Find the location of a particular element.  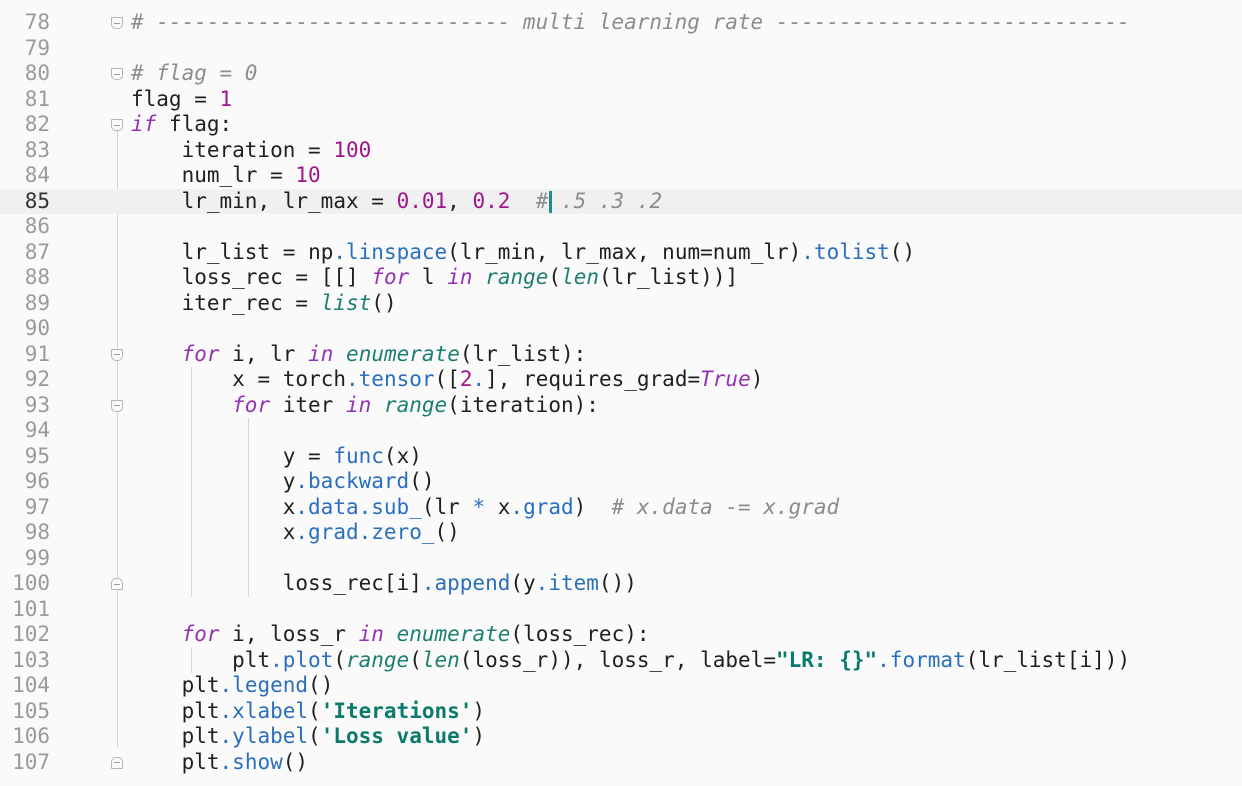

line-number: 78 is located at coordinates (37, 22).